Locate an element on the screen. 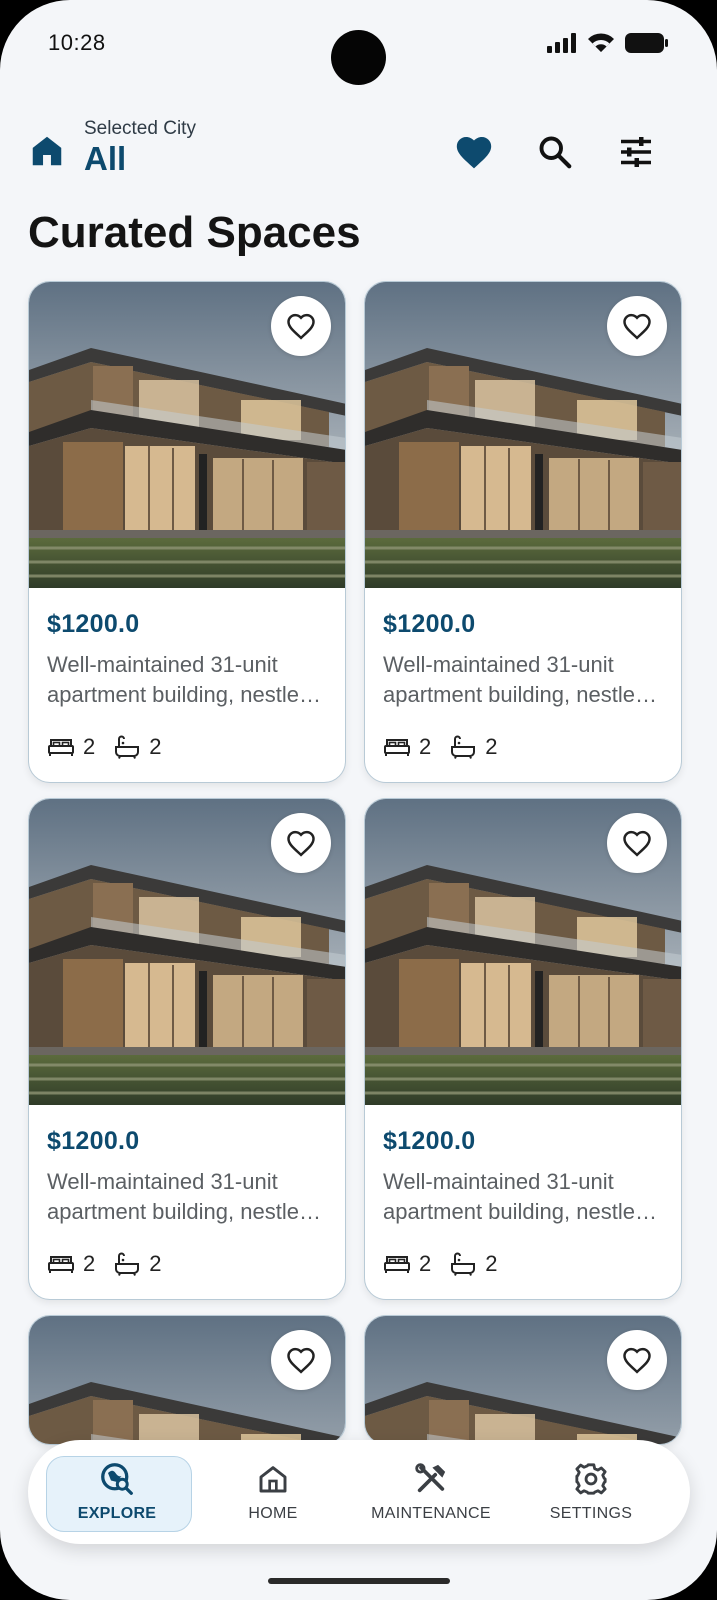  heart-filled-icon is located at coordinates (474, 152).